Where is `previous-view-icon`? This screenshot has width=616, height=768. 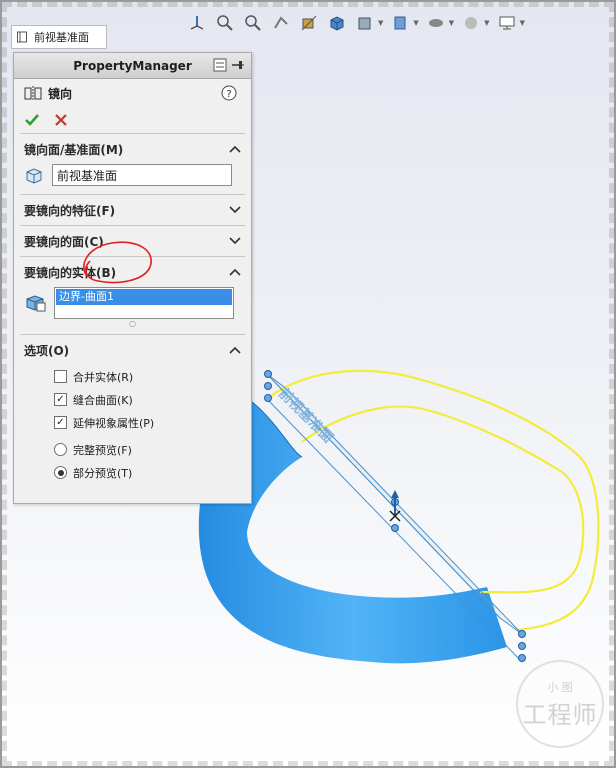
previous-view-icon is located at coordinates (281, 23).